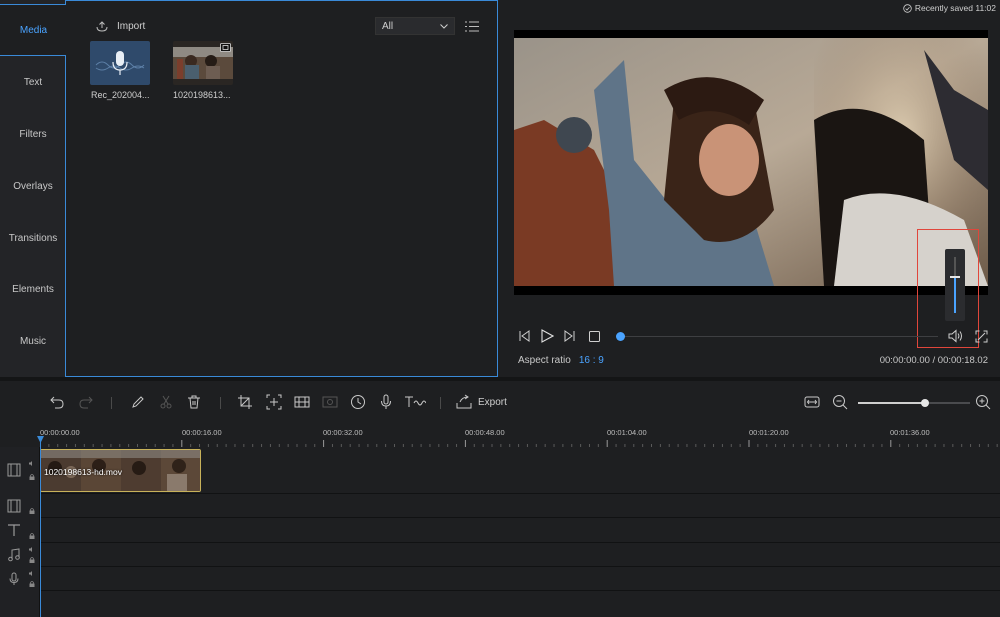 Image resolution: width=1000 pixels, height=617 pixels. Describe the element at coordinates (955, 295) in the screenshot. I see `volume-fill` at that location.